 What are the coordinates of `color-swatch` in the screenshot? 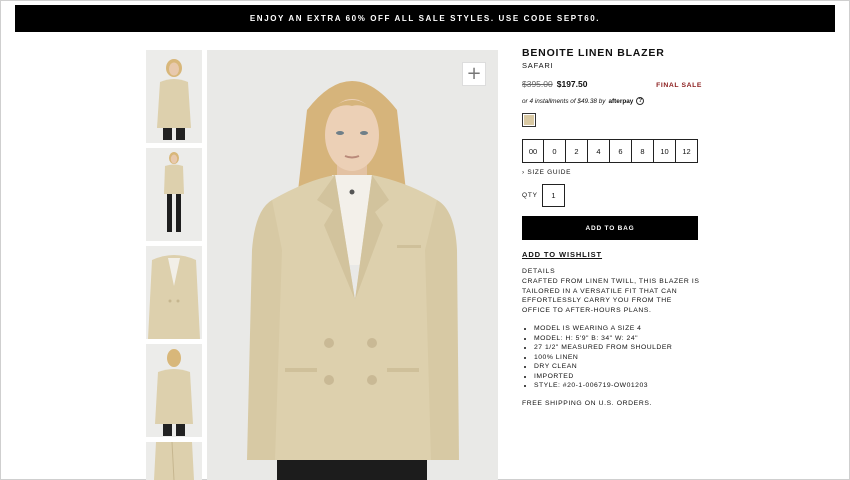 It's located at (529, 120).